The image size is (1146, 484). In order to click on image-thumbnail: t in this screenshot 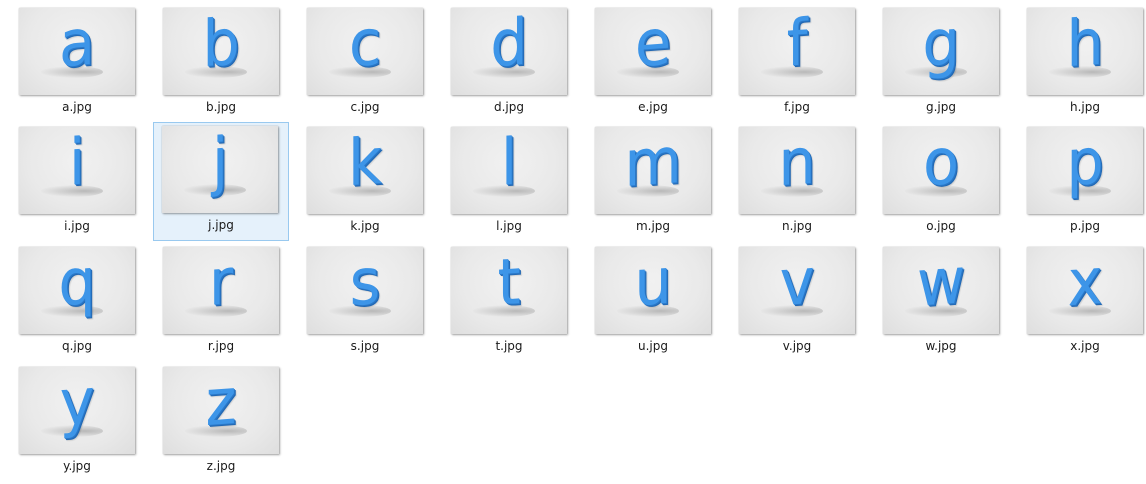, I will do `click(509, 290)`.